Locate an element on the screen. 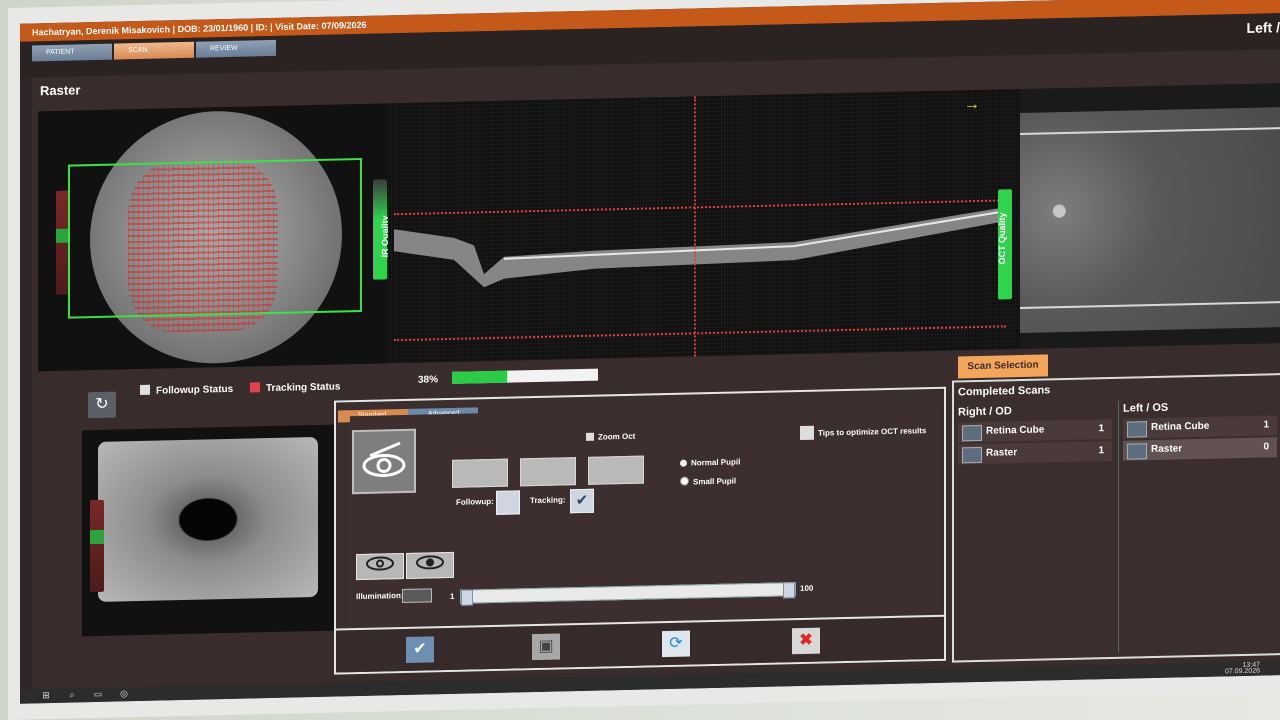  rescan-button: ⟳ is located at coordinates (676, 644).